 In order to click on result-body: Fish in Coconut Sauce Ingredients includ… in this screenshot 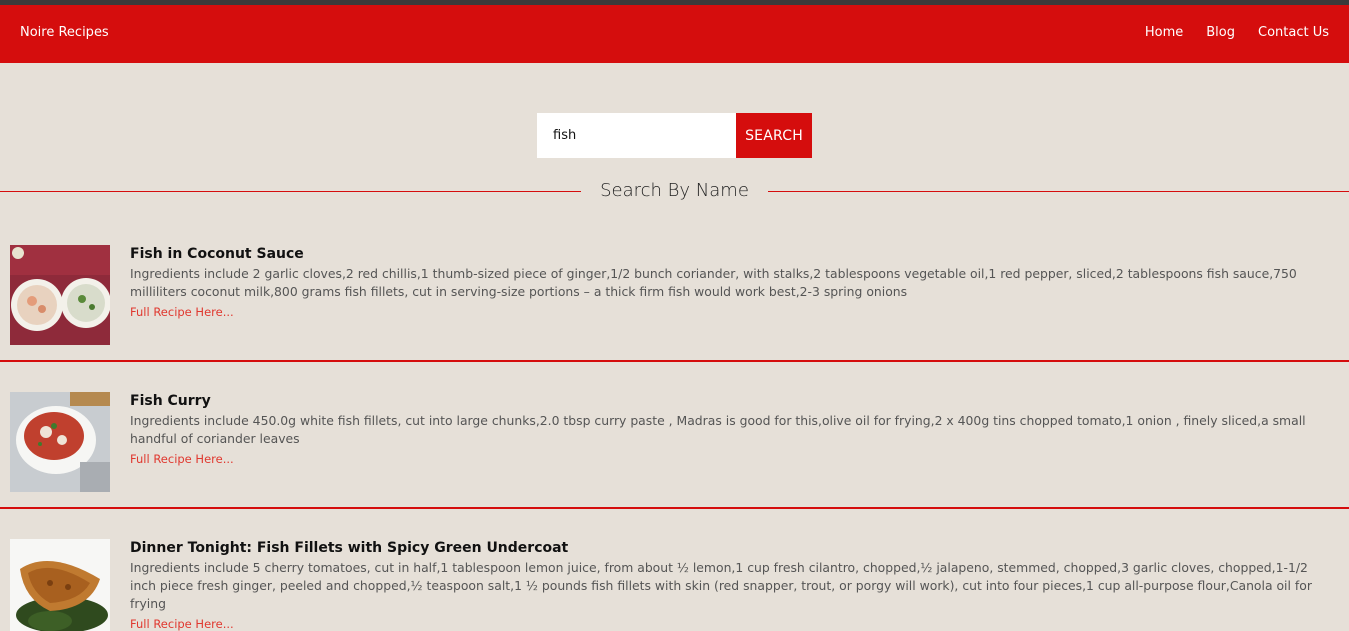, I will do `click(730, 283)`.